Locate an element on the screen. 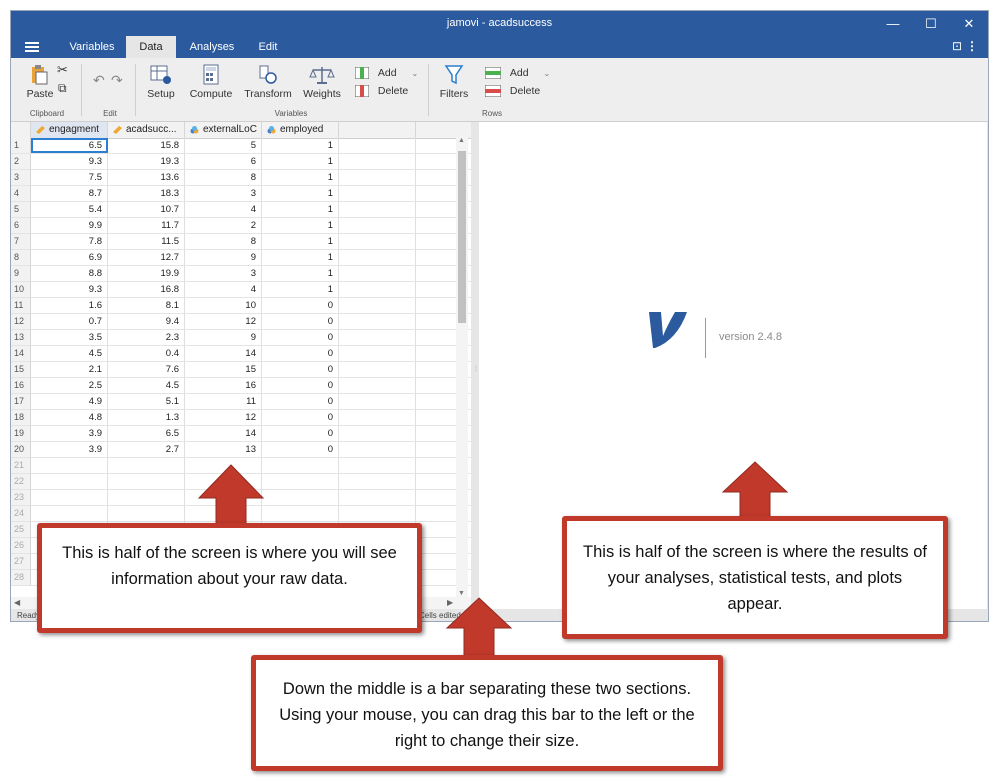 This screenshot has width=997, height=779. table-row: 15 2.1 7.6 15 0 is located at coordinates (241, 370).